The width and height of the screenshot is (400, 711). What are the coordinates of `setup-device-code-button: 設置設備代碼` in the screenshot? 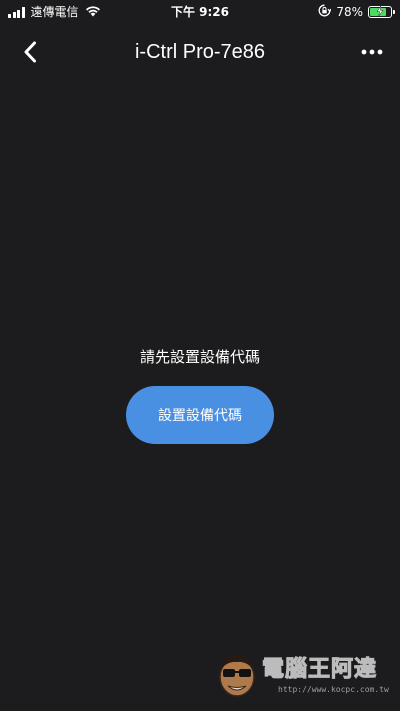 It's located at (200, 415).